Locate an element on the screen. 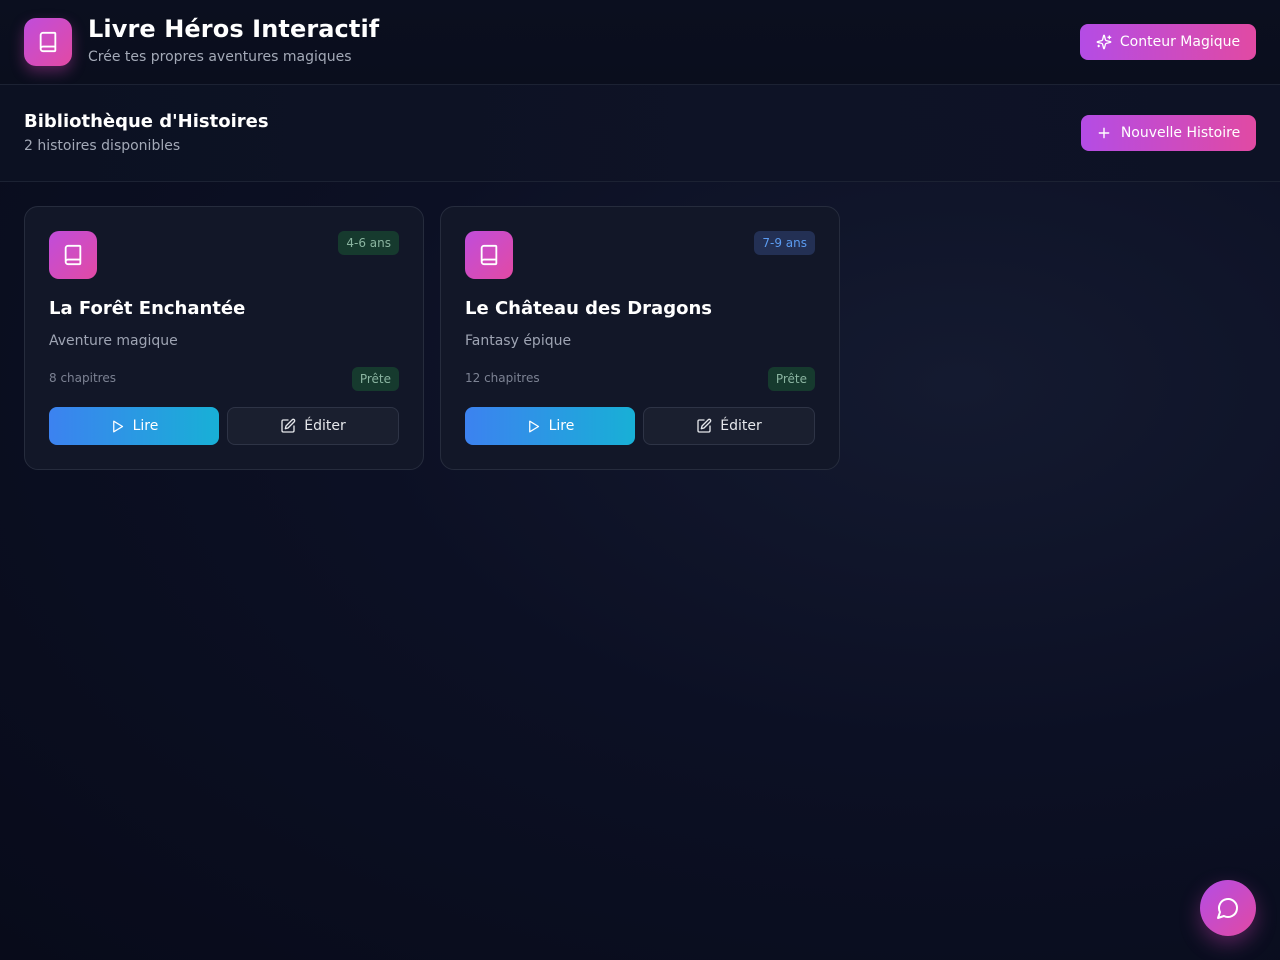 This screenshot has width=1280, height=960. plus-icon is located at coordinates (1104, 133).